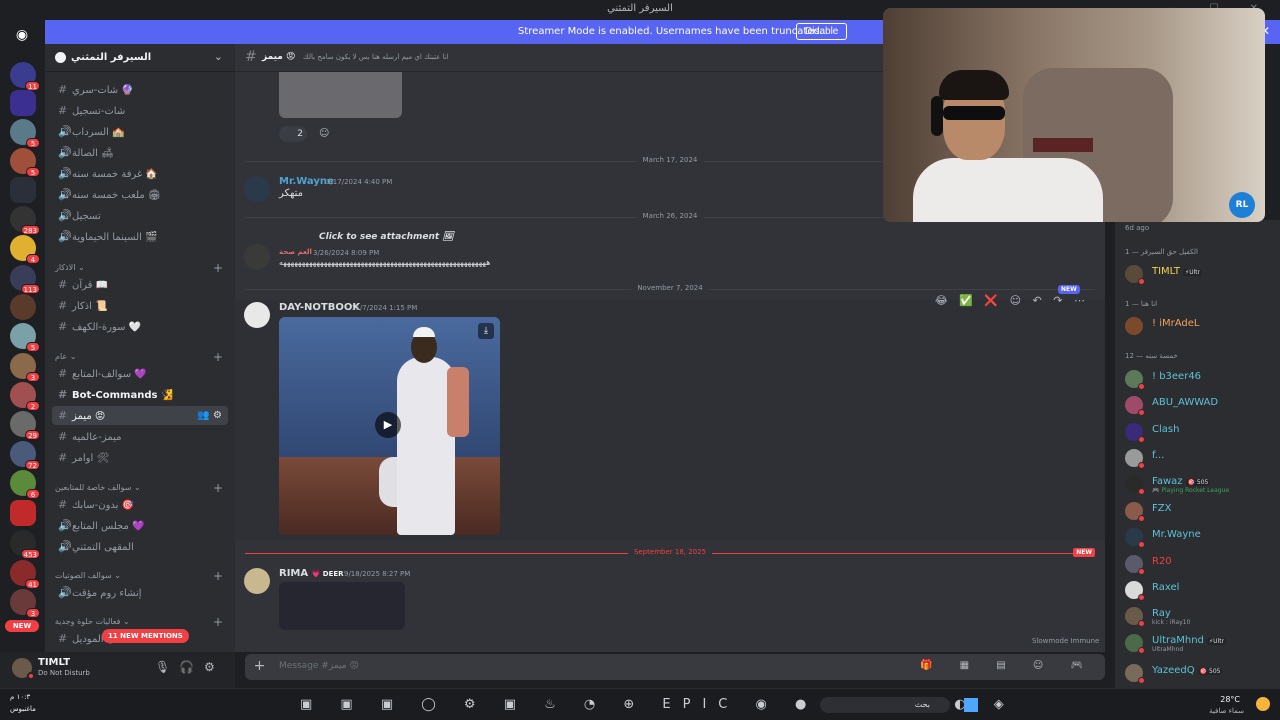 This screenshot has height=720, width=1280. What do you see at coordinates (140, 357) in the screenshot?
I see `category-header: عام ⌄ +` at bounding box center [140, 357].